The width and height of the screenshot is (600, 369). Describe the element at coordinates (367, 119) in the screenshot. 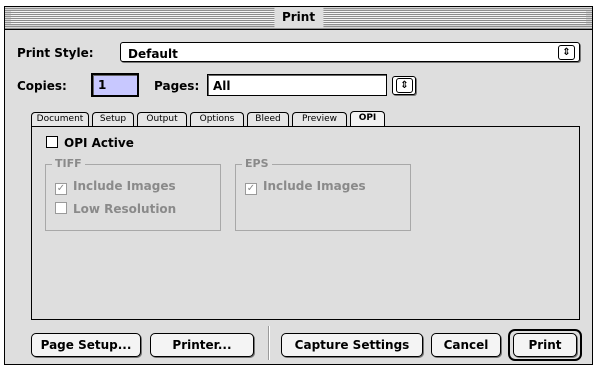

I see `tab-opi: OPI` at that location.